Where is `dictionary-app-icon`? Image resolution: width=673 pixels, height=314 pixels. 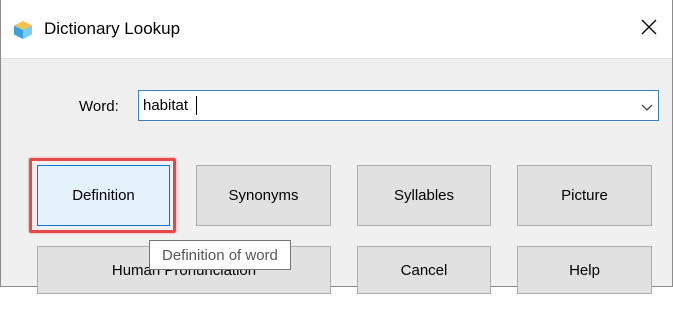 dictionary-app-icon is located at coordinates (23, 30).